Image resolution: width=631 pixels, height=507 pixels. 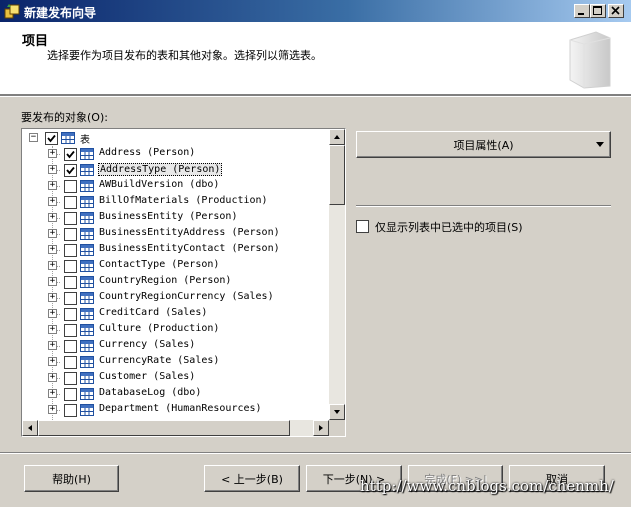 I want to click on tree-row: + ContactType (Person), so click(x=175, y=266).